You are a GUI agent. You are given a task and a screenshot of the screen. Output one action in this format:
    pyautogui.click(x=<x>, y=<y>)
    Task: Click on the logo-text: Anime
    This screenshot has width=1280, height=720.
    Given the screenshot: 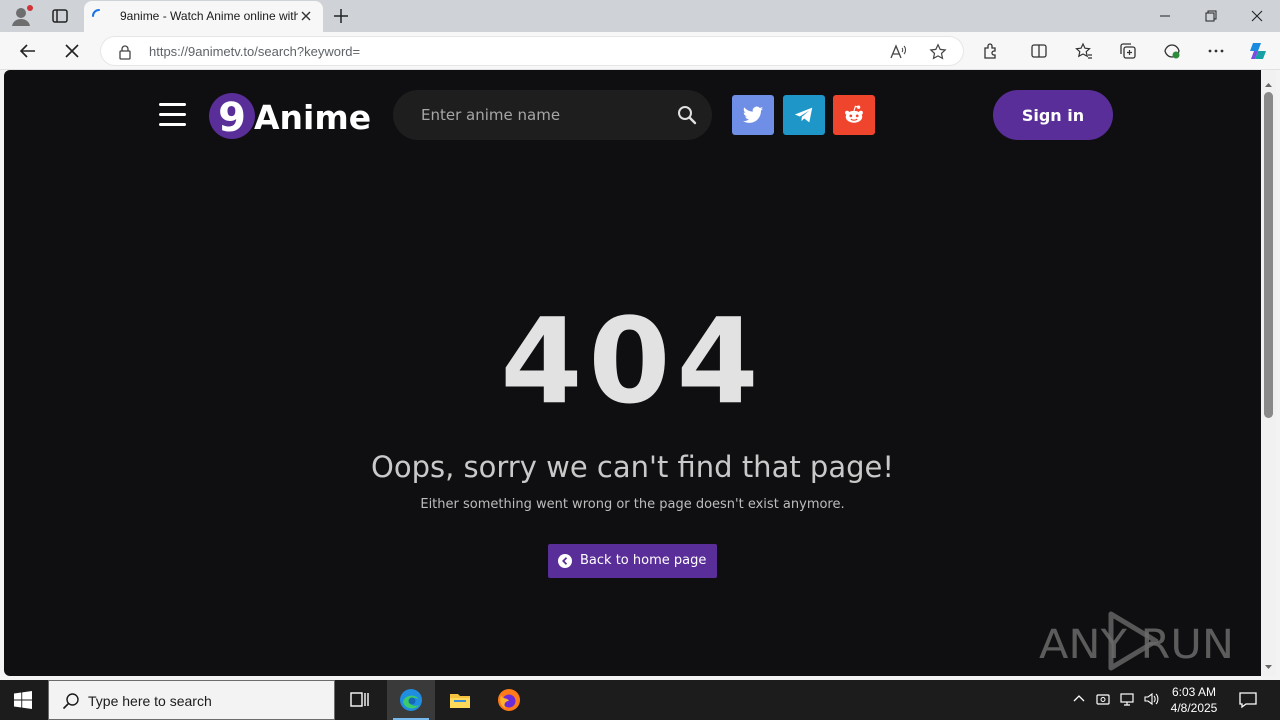 What is the action you would take?
    pyautogui.click(x=312, y=117)
    